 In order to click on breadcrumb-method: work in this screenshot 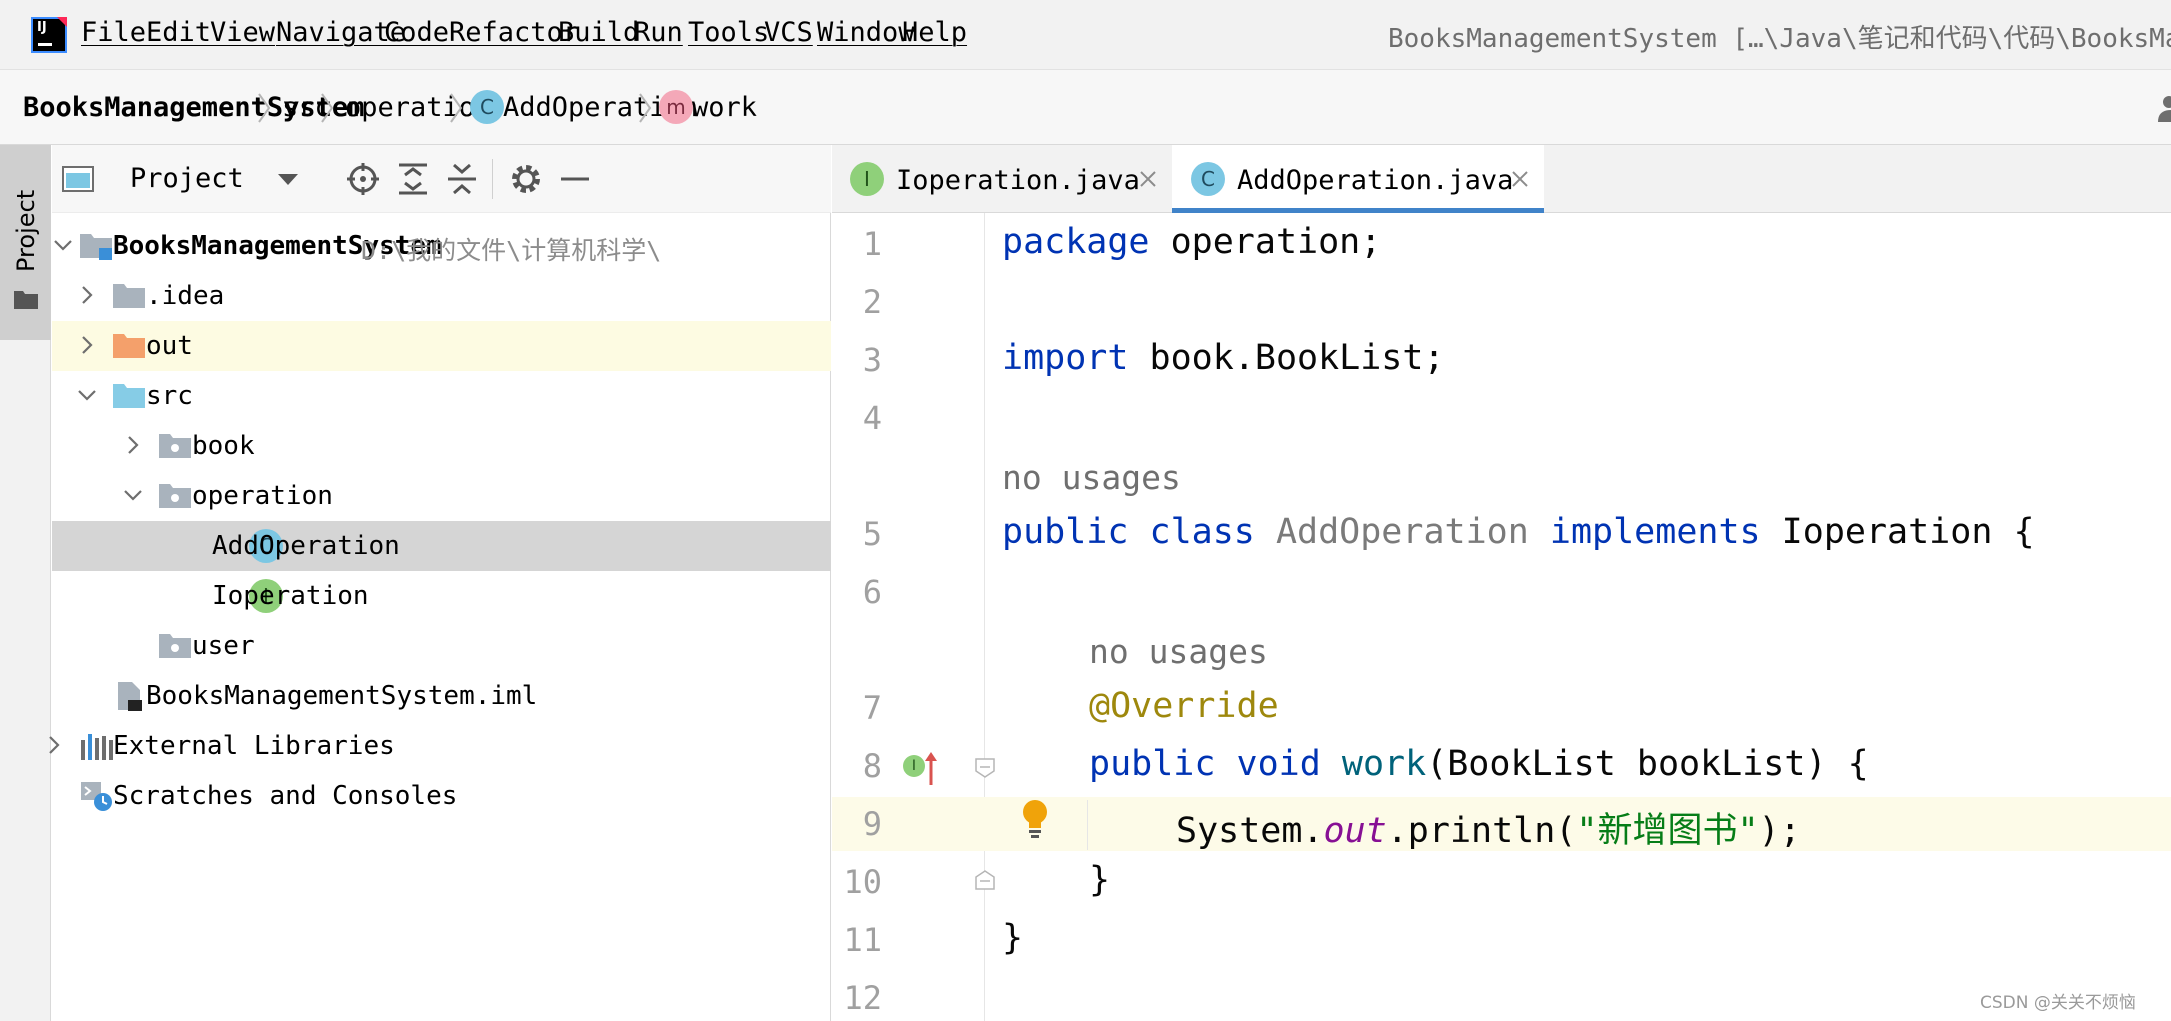, I will do `click(724, 107)`.